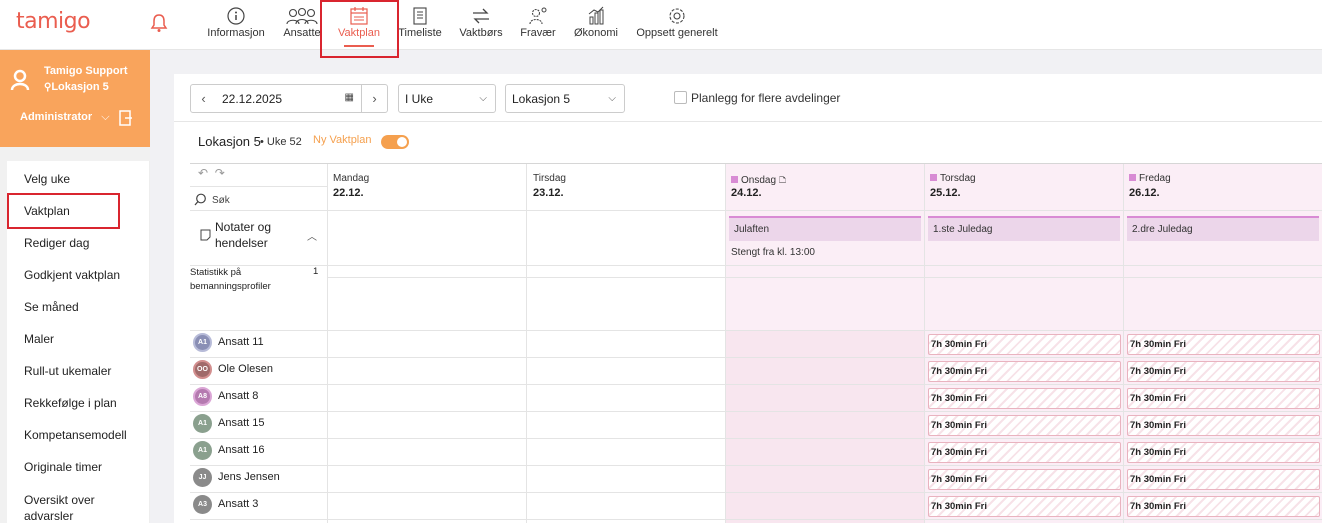 Image resolution: width=1322 pixels, height=523 pixels. I want to click on employee-name: Ansatt 11, so click(241, 342).